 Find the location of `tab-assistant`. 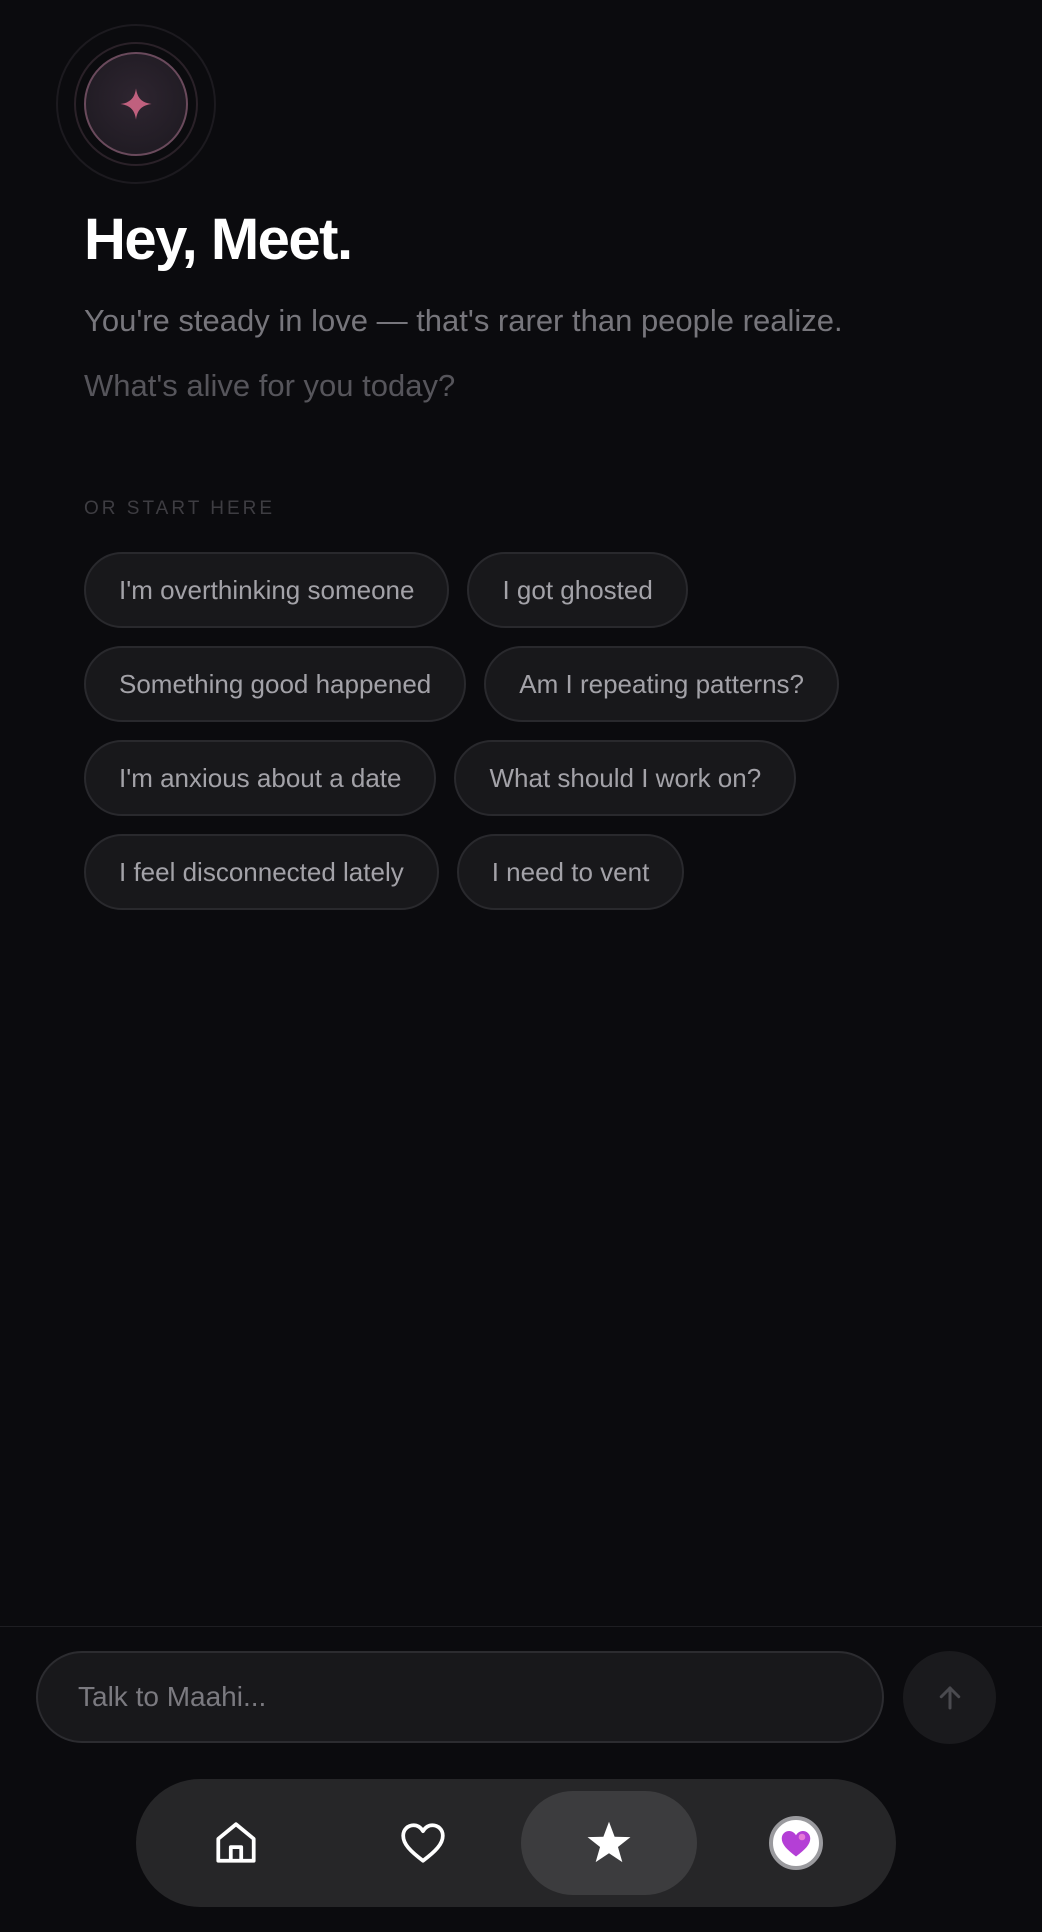

tab-assistant is located at coordinates (609, 1843).